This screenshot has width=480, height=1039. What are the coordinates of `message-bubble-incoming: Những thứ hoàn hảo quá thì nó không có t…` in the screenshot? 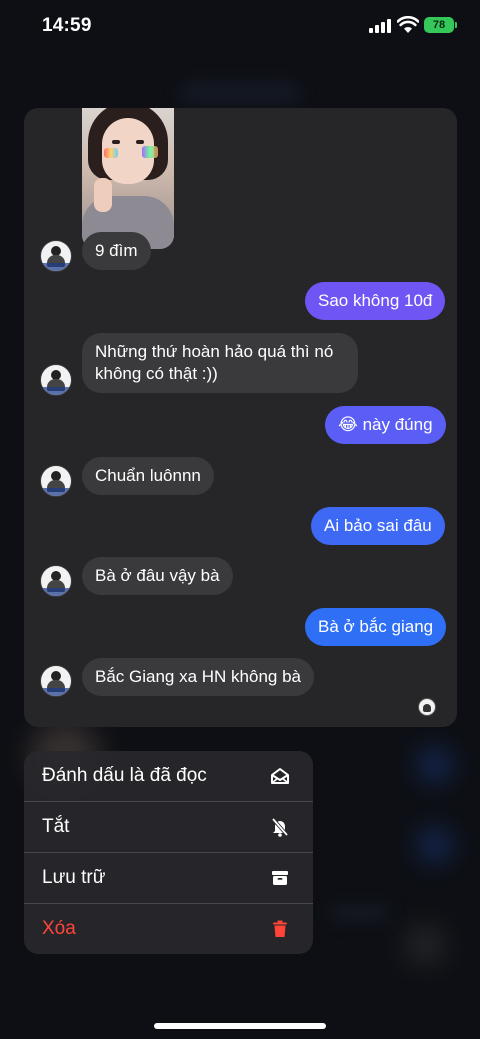 It's located at (220, 363).